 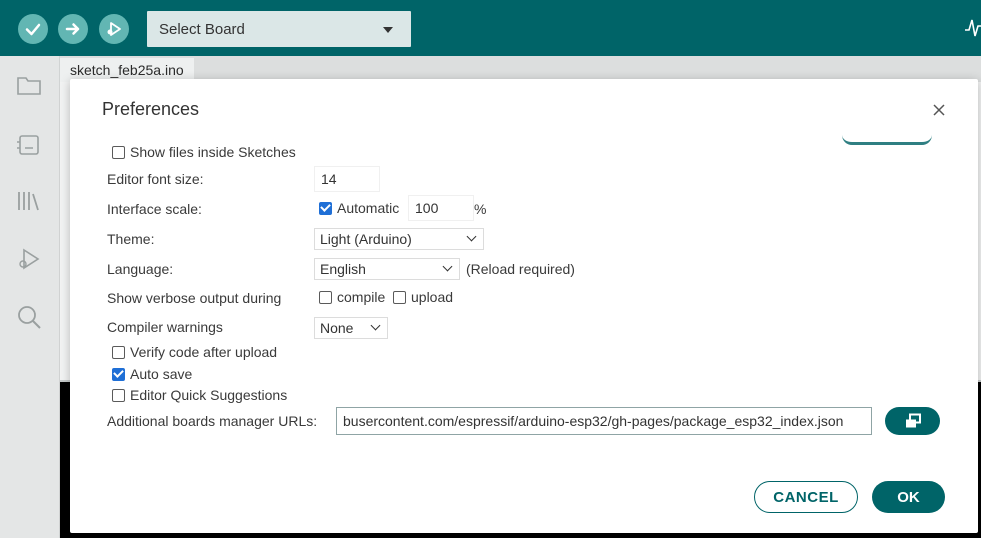 I want to click on auto-save-label: Auto save, so click(x=161, y=374).